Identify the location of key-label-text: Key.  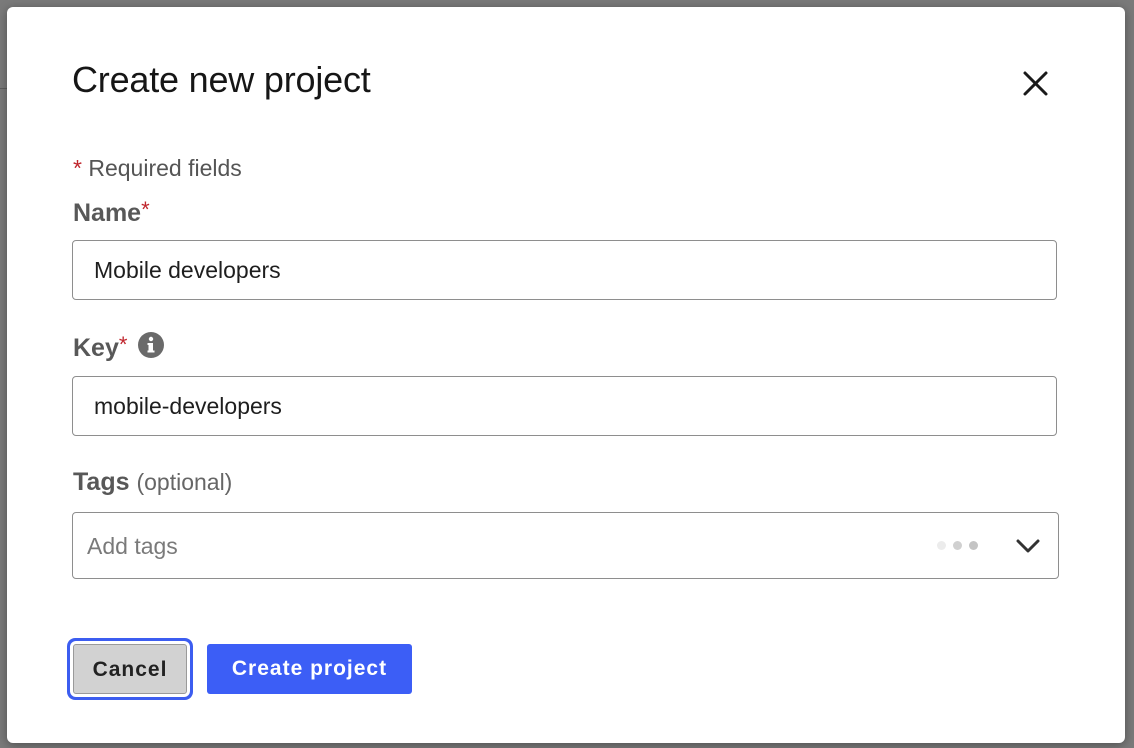
(96, 348).